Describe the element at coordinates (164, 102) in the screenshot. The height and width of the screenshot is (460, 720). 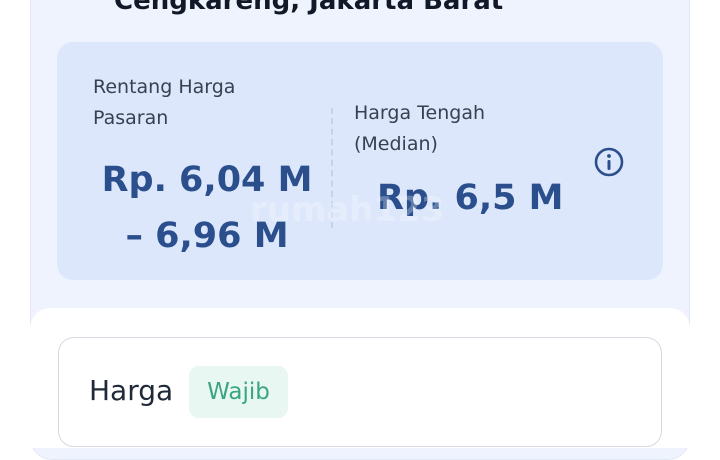
I see `price-range-label: Rentang Harga Pasaran` at that location.